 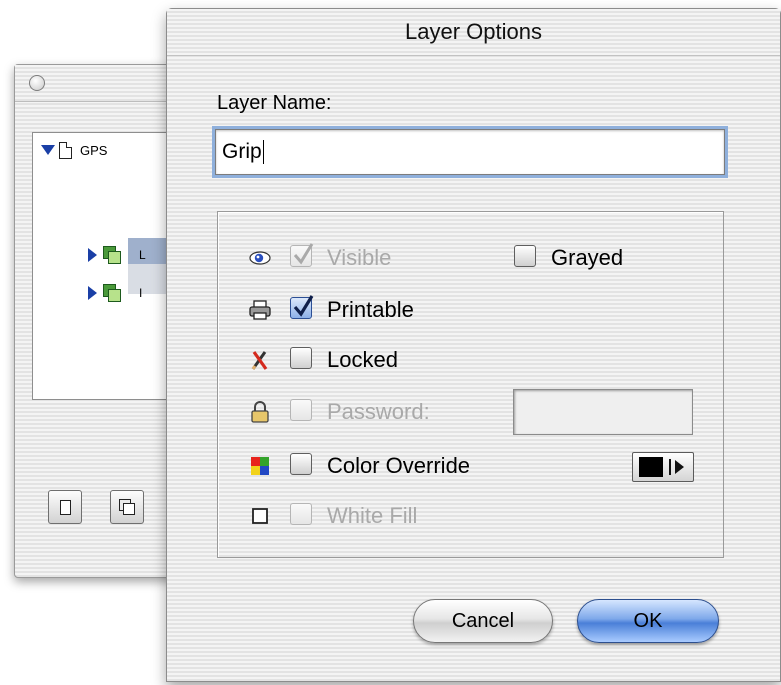 What do you see at coordinates (242, 151) in the screenshot?
I see `layer-name-value: Grip` at bounding box center [242, 151].